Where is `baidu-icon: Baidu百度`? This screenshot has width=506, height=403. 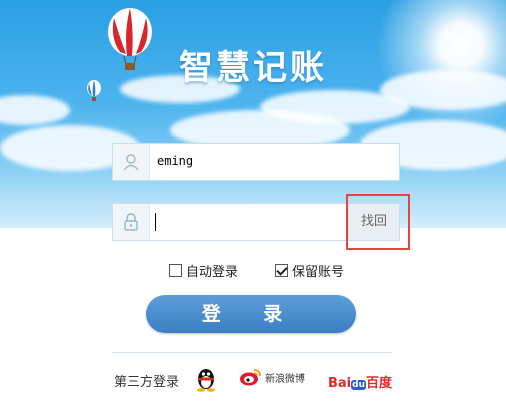
baidu-icon: Baidu百度 is located at coordinates (360, 381).